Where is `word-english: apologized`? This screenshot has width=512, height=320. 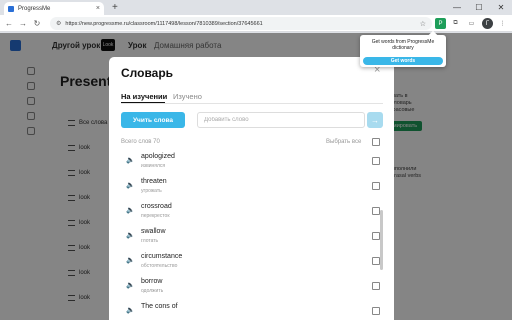 word-english: apologized is located at coordinates (158, 156).